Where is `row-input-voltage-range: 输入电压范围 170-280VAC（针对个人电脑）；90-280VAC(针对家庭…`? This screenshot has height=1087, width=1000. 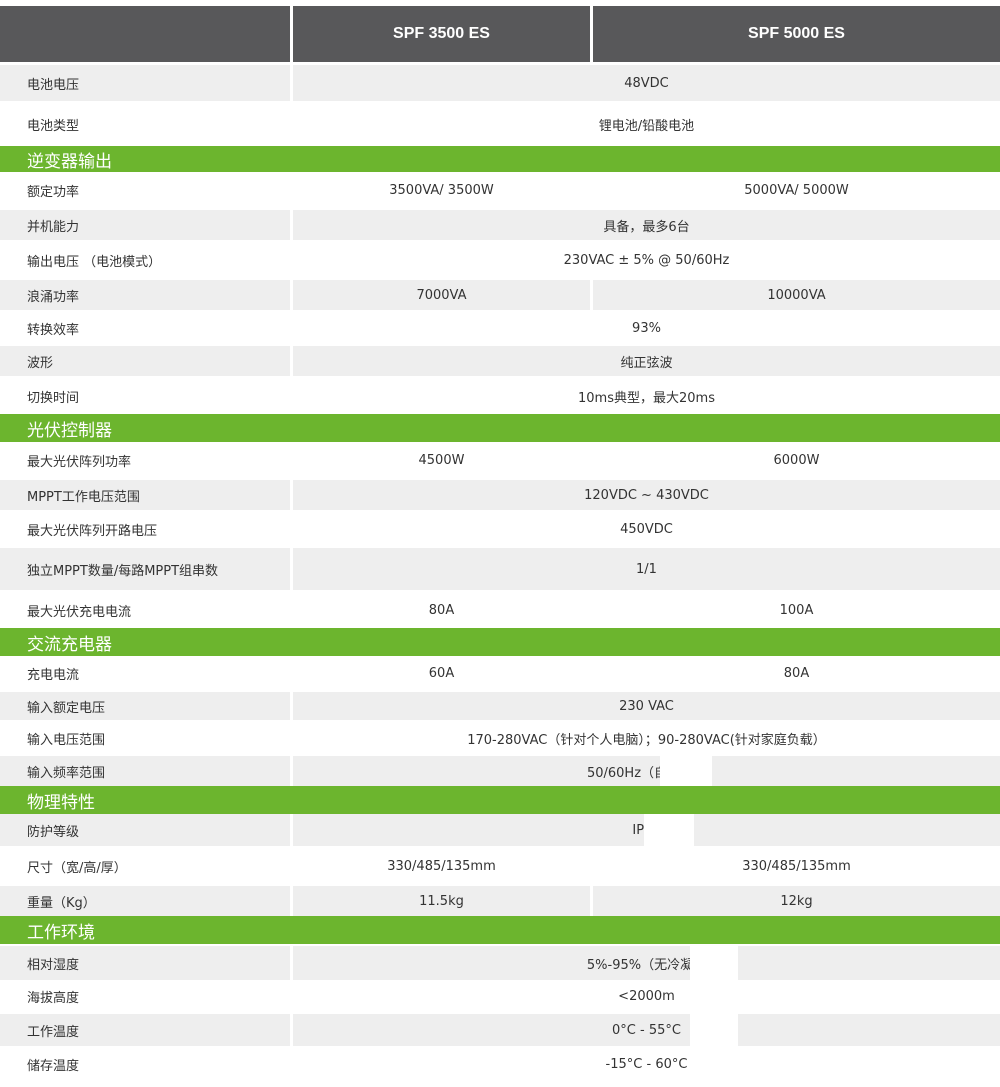 row-input-voltage-range: 输入电压范围 170-280VAC（针对个人电脑）；90-280VAC(针对家庭… is located at coordinates (500, 738).